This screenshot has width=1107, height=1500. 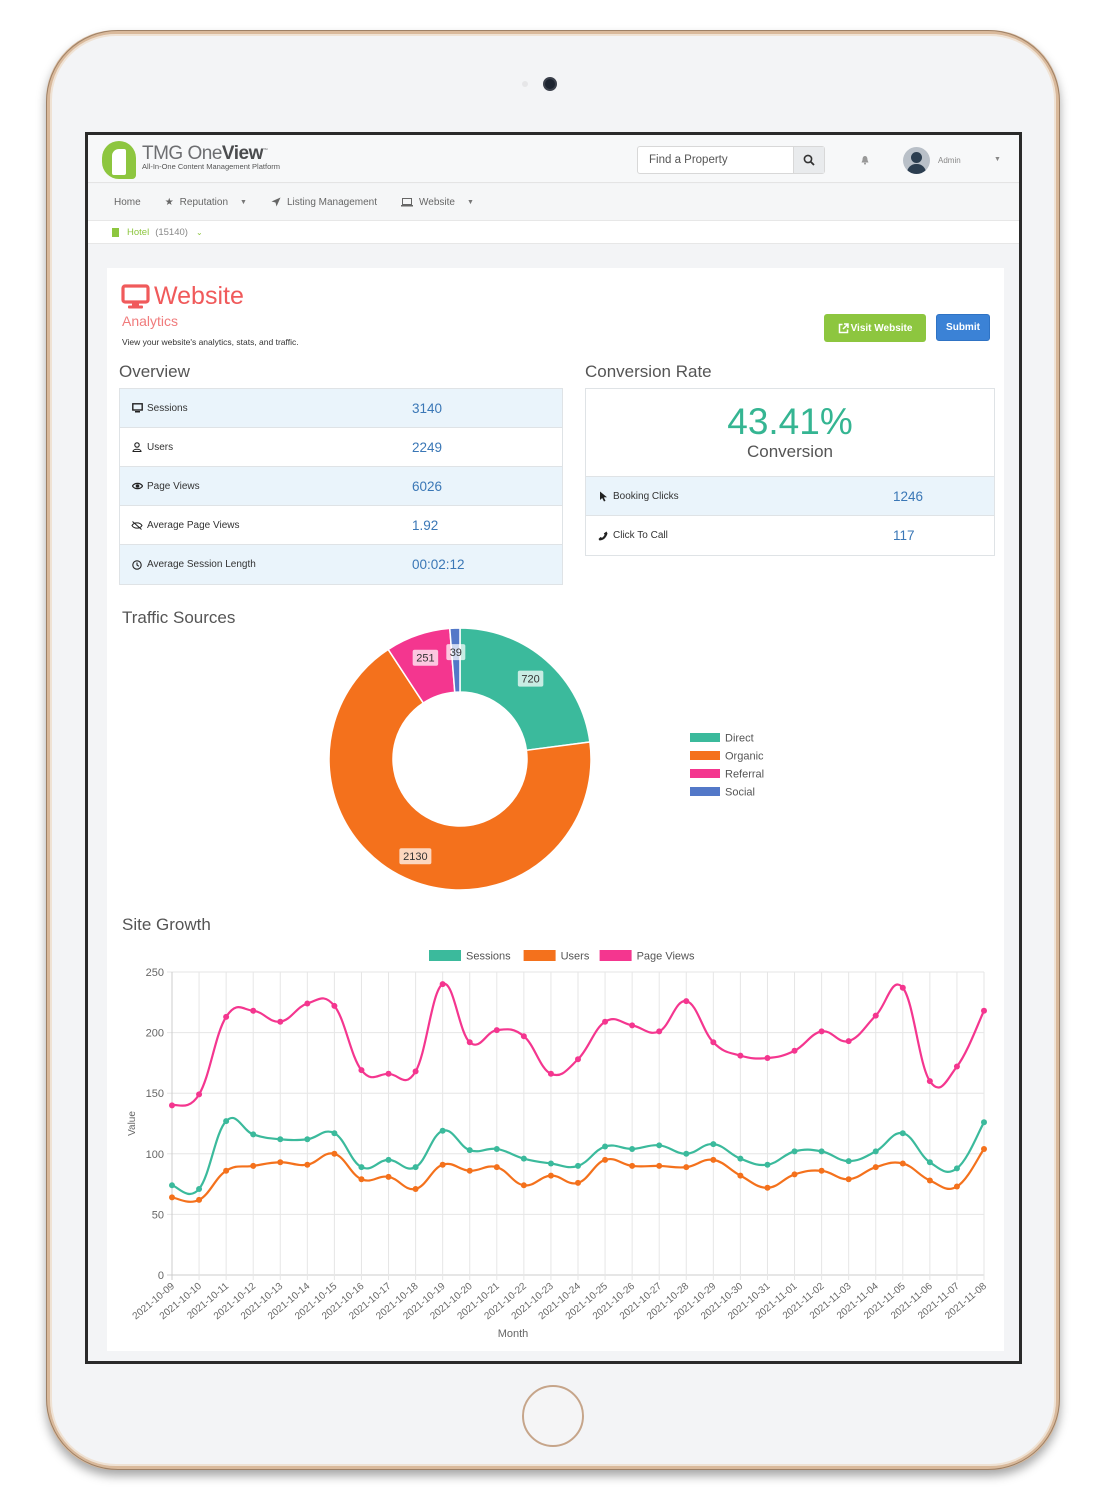 What do you see at coordinates (157, 232) in the screenshot?
I see `property-selector: Hotel (15140) ⌄` at bounding box center [157, 232].